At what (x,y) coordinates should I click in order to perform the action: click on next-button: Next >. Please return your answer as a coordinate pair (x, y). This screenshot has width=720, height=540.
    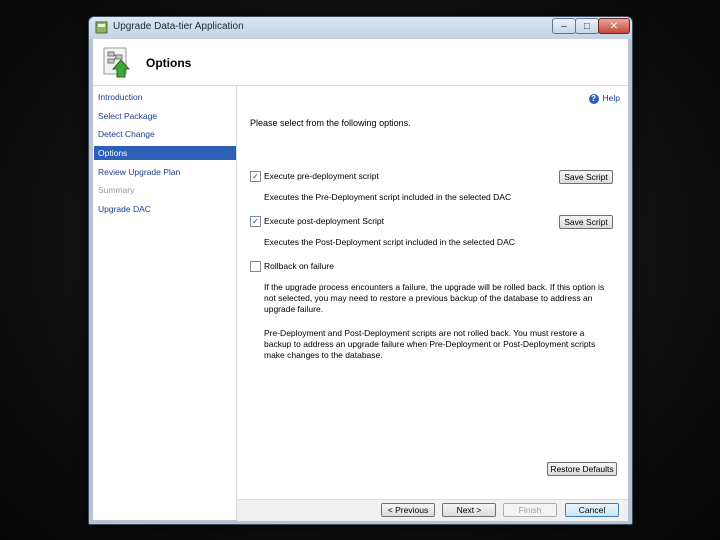
    Looking at the image, I should click on (469, 510).